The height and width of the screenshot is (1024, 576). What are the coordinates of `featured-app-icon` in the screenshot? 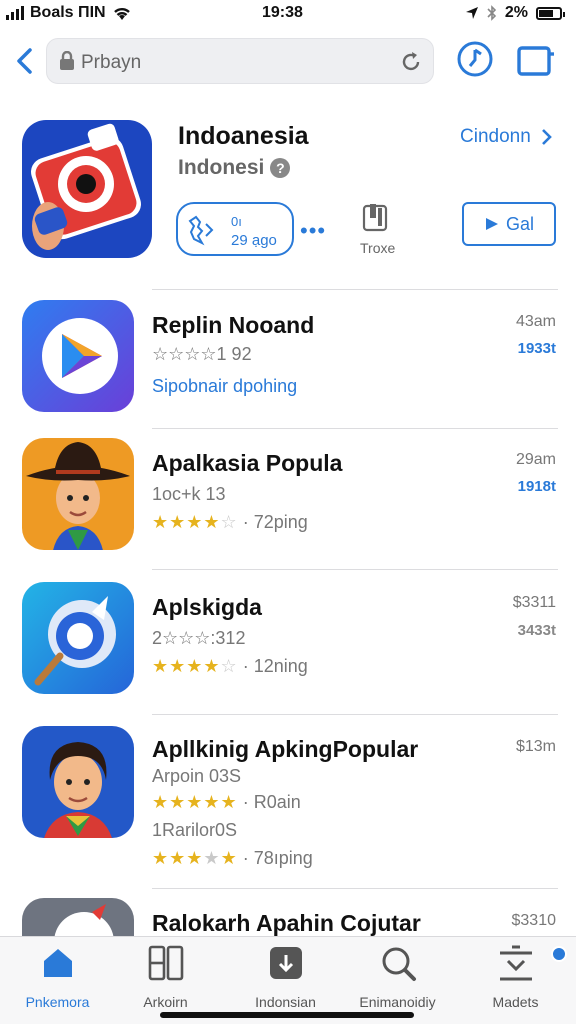 It's located at (87, 189).